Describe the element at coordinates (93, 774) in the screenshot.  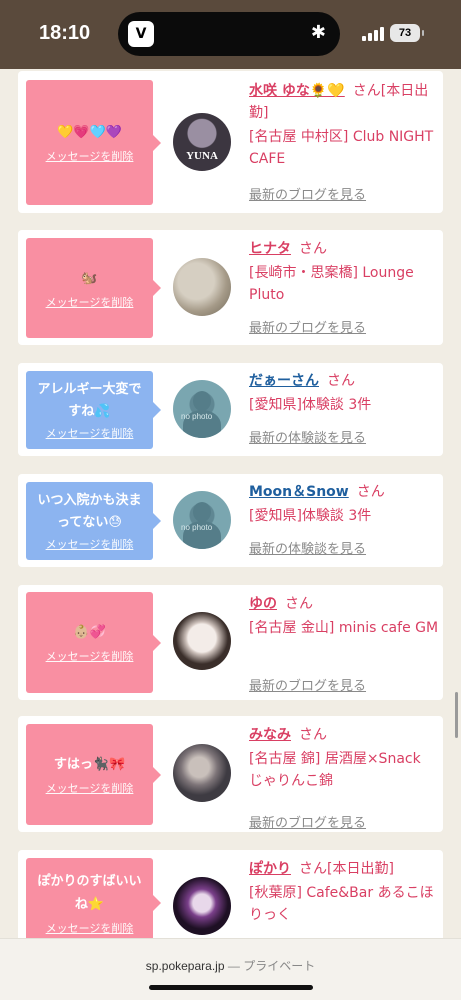
I see `message-bubble: すはっ🐈‍⬛🎀 メッセージを削除` at that location.